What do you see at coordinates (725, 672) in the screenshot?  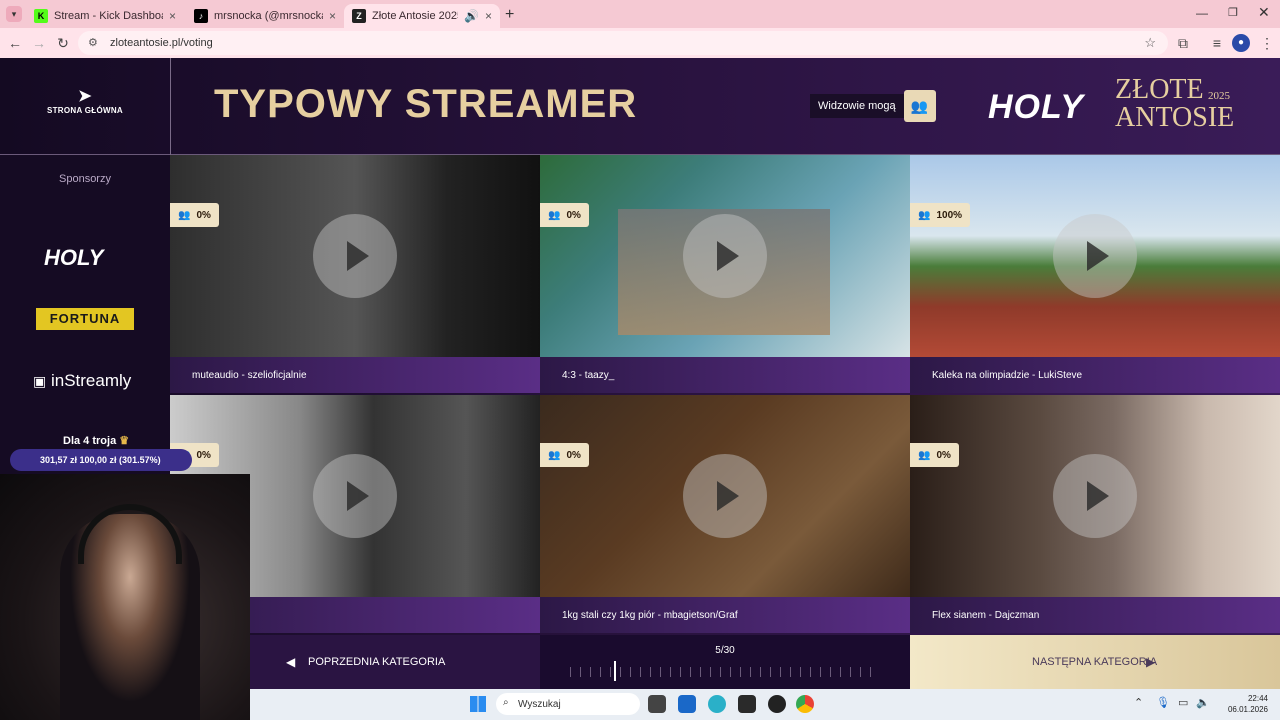 I see `progress-ticks` at bounding box center [725, 672].